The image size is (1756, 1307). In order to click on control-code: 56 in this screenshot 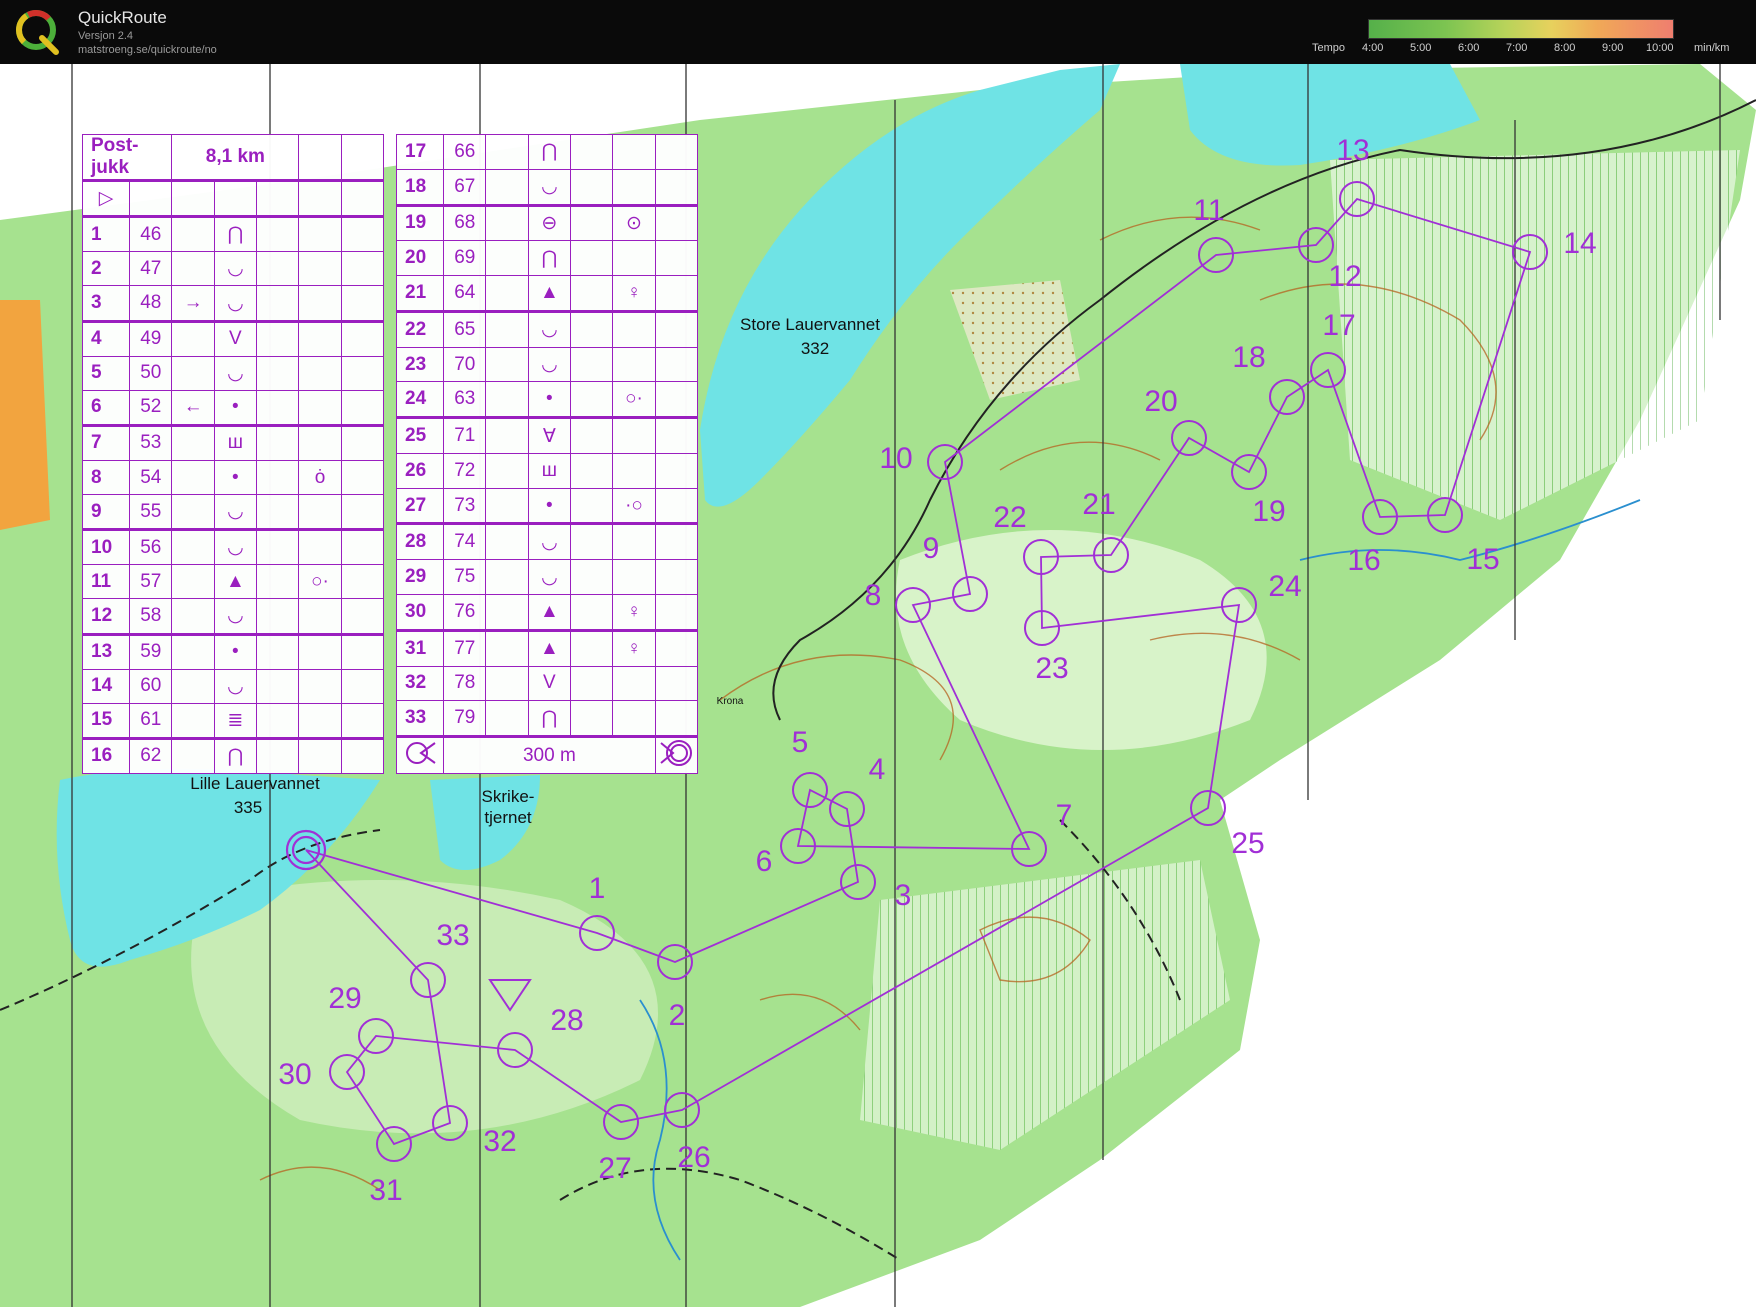, I will do `click(151, 547)`.